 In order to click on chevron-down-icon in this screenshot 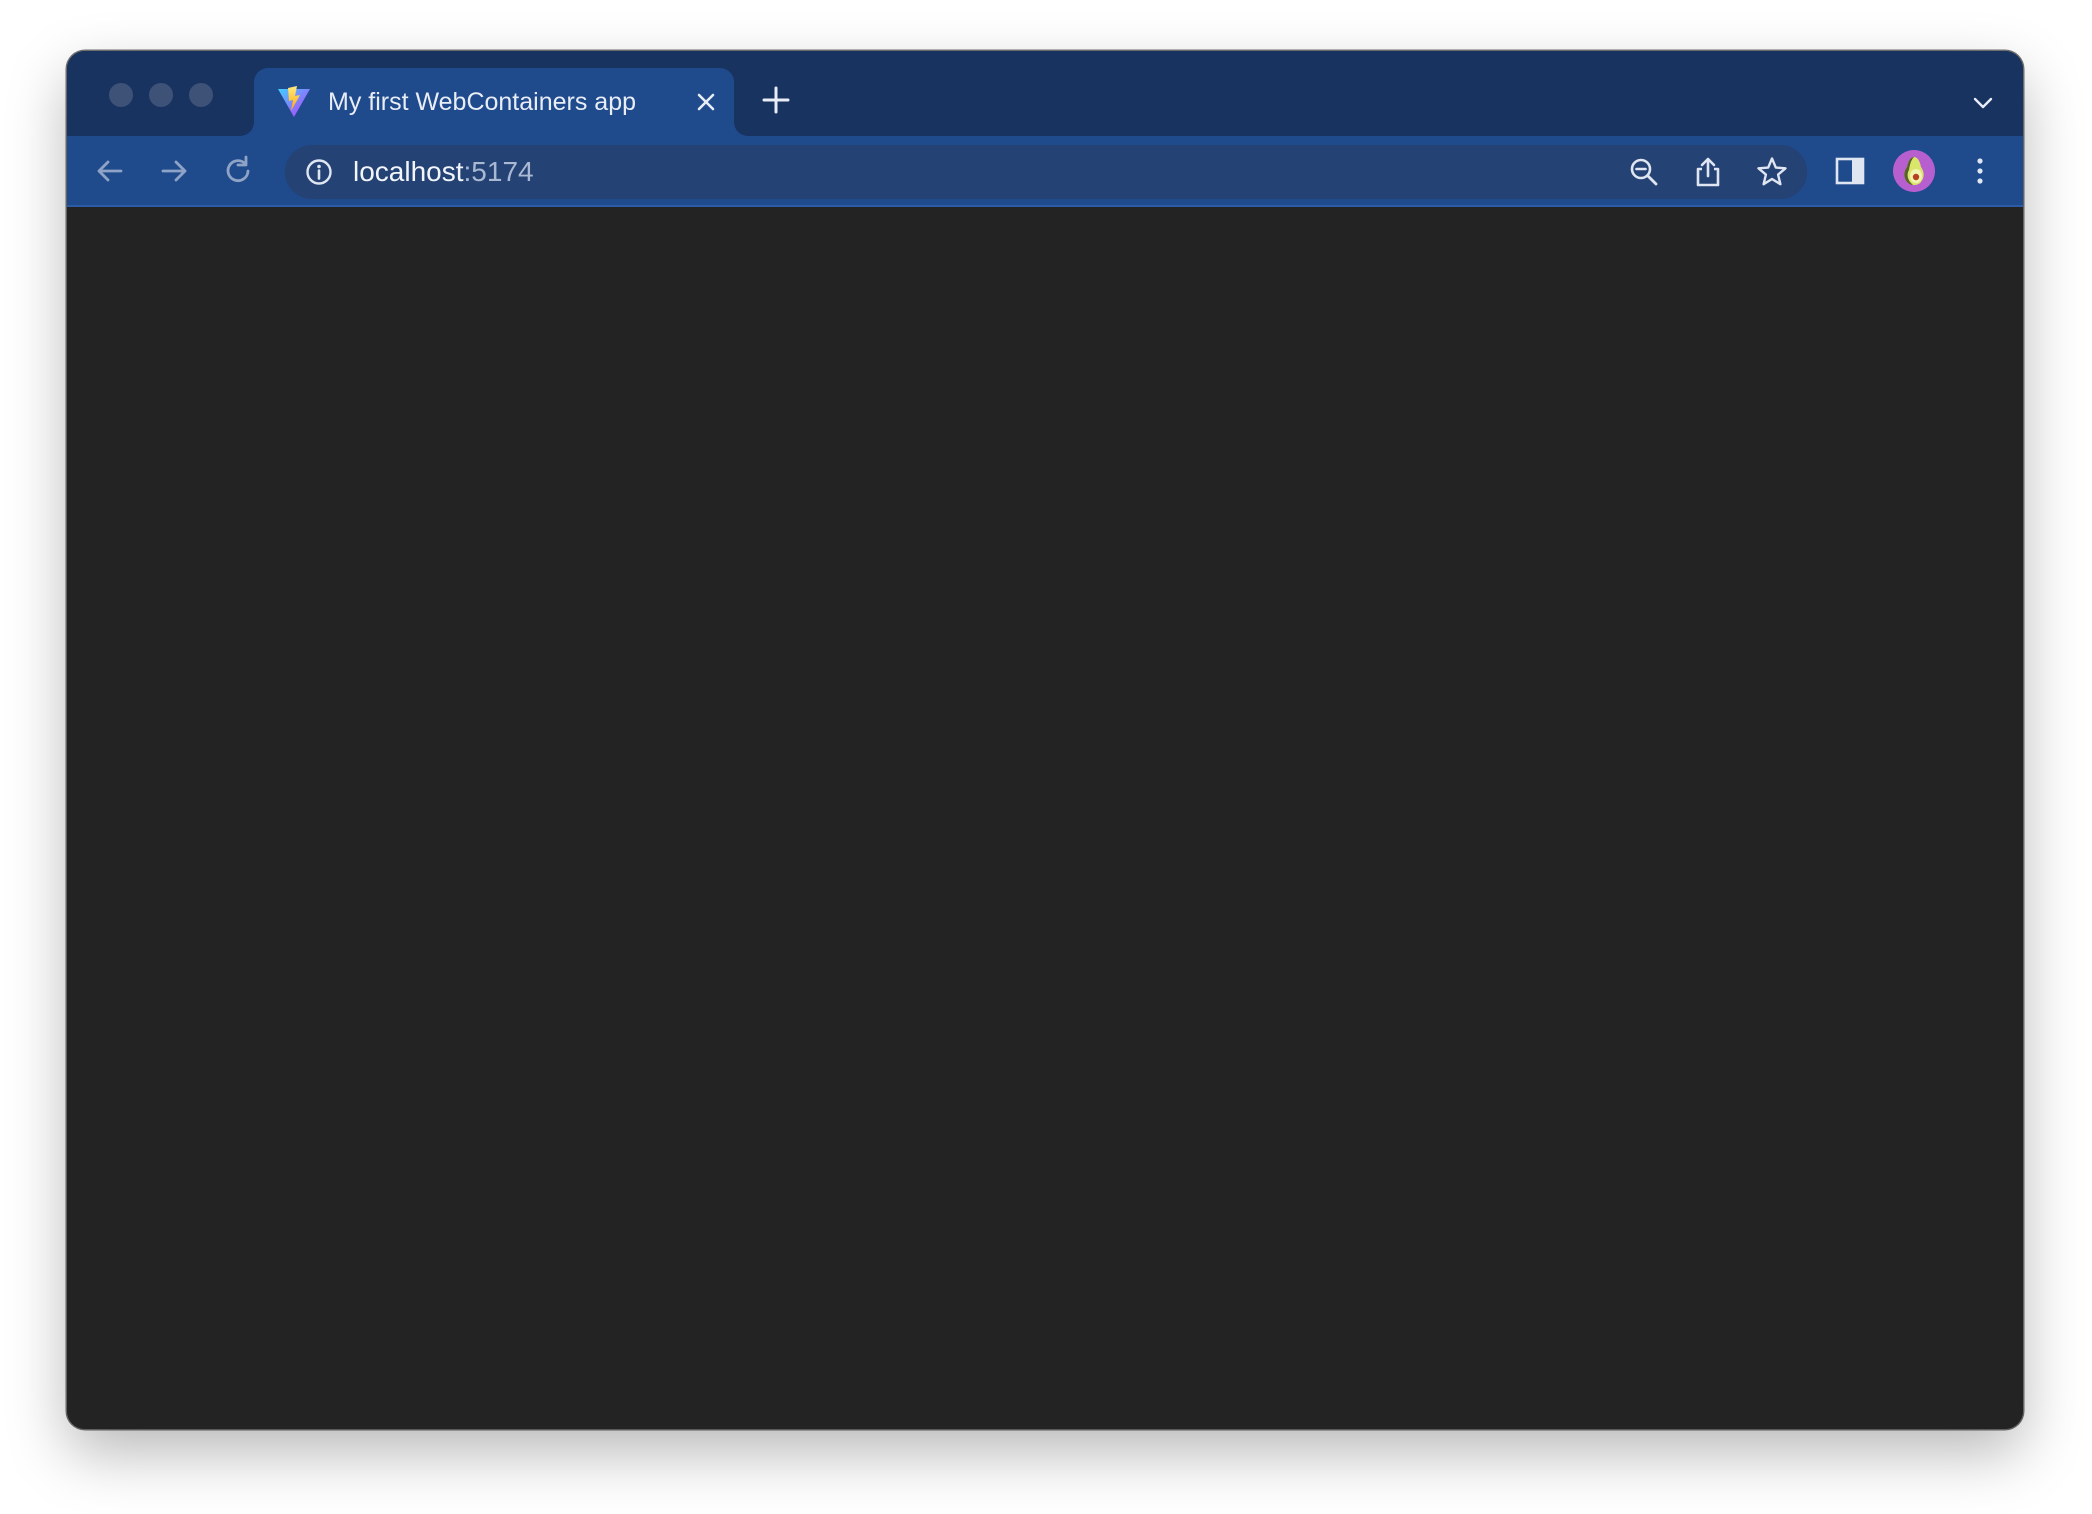, I will do `click(1983, 103)`.